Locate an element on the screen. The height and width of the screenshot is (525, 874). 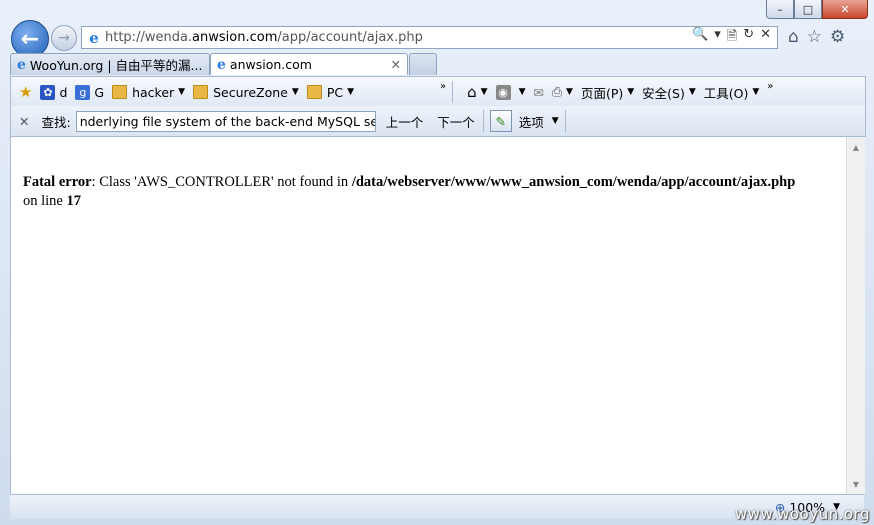
print-button: ⎙ ▼ is located at coordinates (562, 92).